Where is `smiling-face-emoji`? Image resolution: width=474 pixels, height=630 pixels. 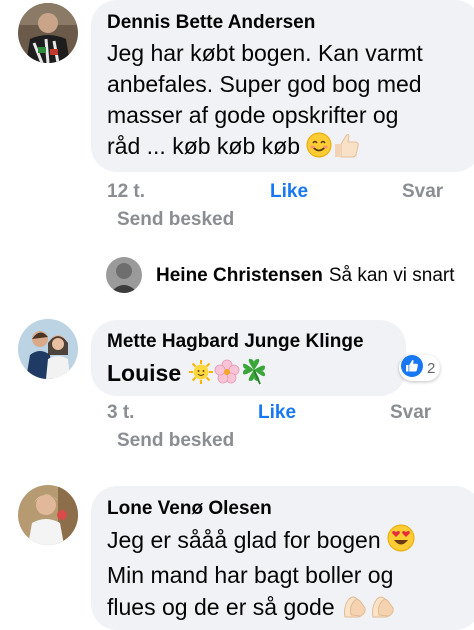 smiling-face-emoji is located at coordinates (319, 149).